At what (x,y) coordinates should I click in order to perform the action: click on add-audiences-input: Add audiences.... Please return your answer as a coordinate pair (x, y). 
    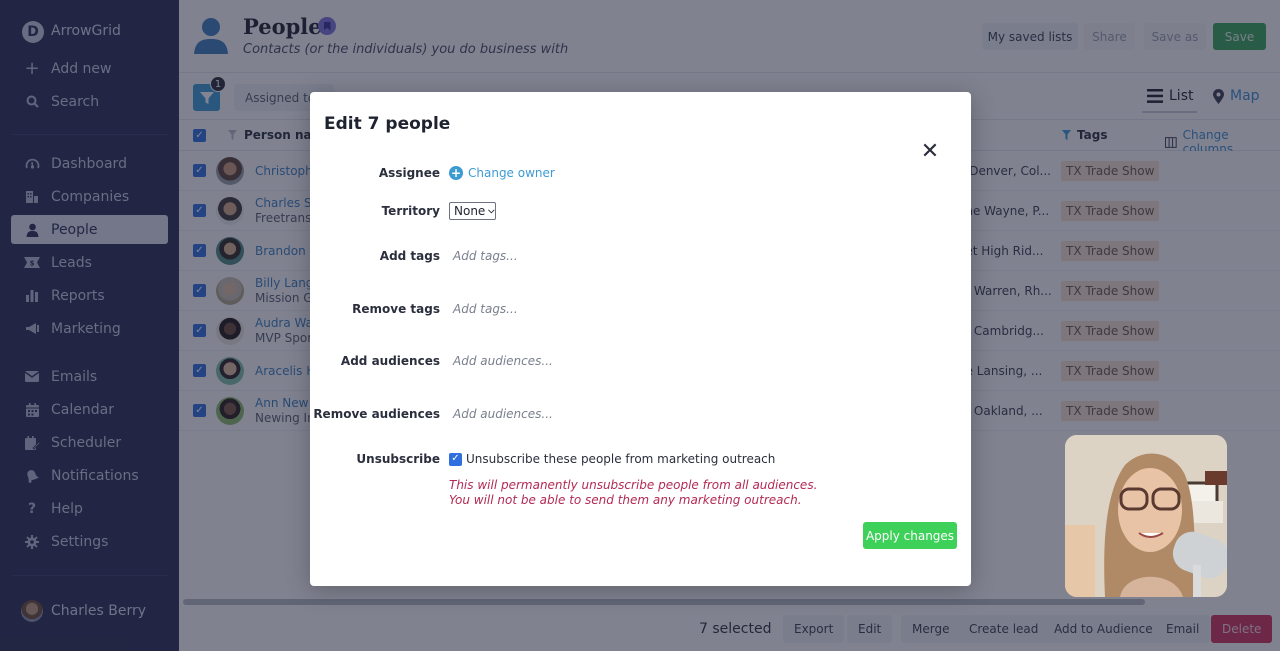
    Looking at the image, I should click on (503, 361).